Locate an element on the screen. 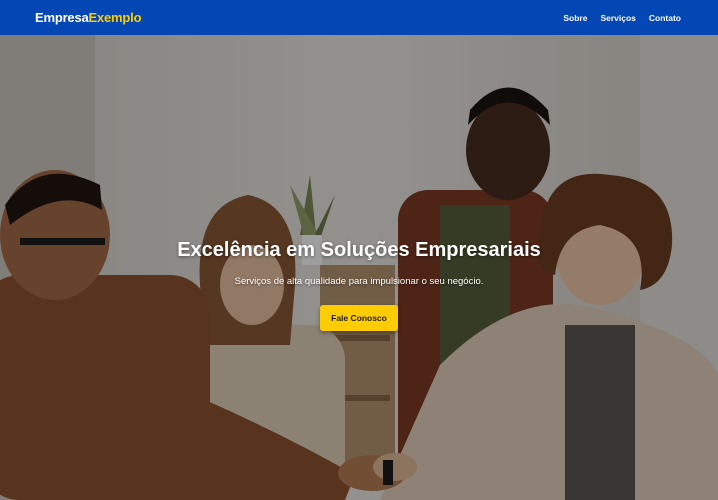  nav-link-servicos: Serviços is located at coordinates (617, 18).